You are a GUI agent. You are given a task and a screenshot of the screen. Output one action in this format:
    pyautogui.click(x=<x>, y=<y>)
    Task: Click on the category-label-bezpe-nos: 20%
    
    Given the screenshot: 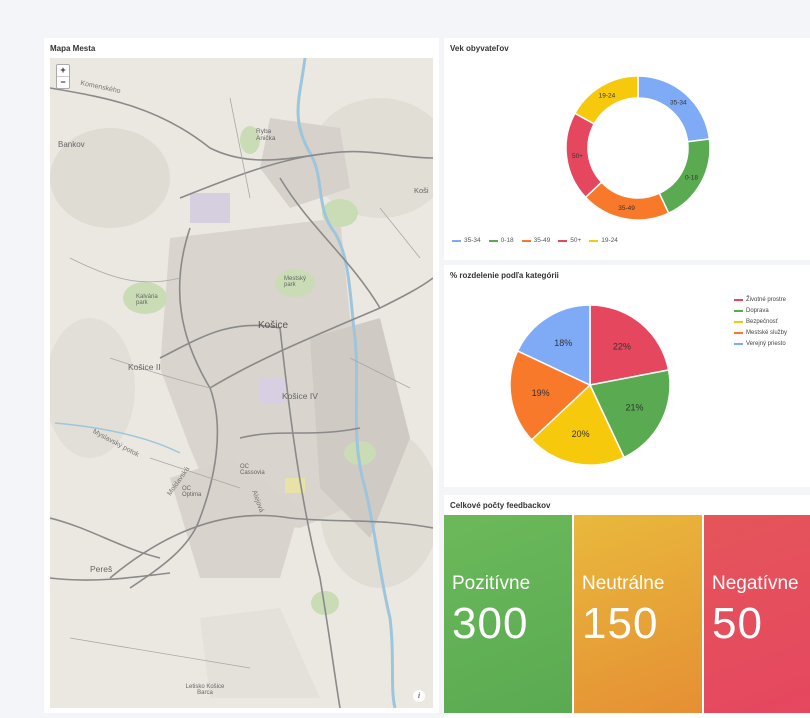 What is the action you would take?
    pyautogui.click(x=581, y=434)
    